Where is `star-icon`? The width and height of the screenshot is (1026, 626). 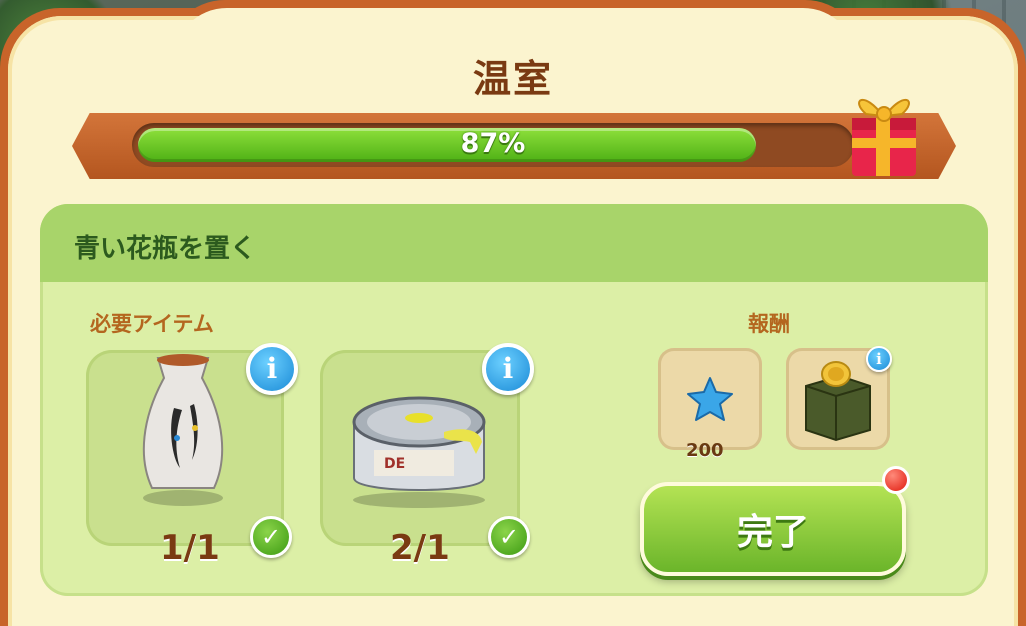 star-icon is located at coordinates (710, 399).